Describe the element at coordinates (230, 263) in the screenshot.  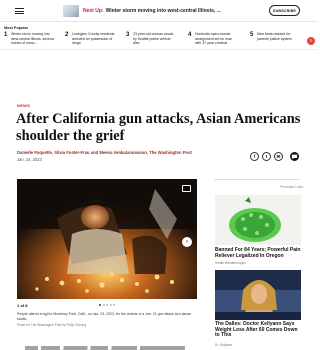
I see `ad-source: Health Breakthroughs` at that location.